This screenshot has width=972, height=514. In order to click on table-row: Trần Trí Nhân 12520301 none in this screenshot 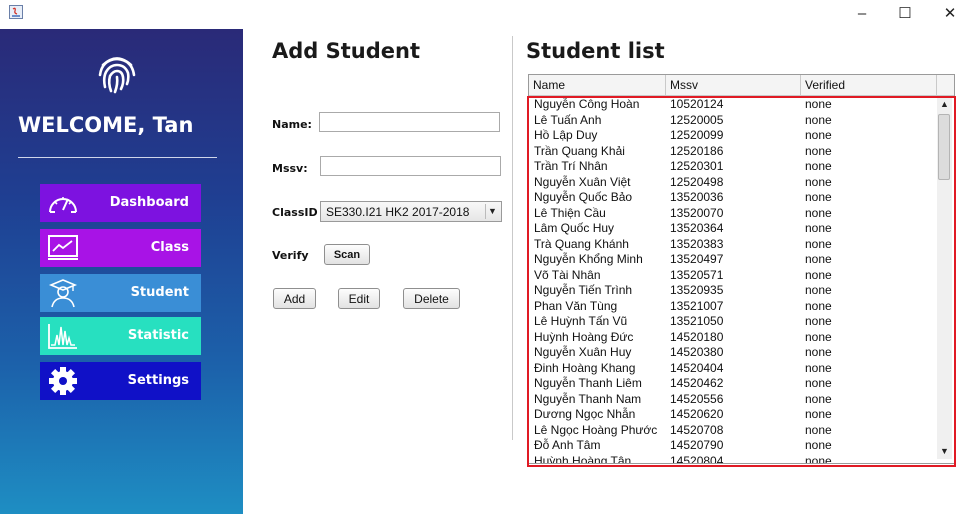, I will do `click(733, 167)`.